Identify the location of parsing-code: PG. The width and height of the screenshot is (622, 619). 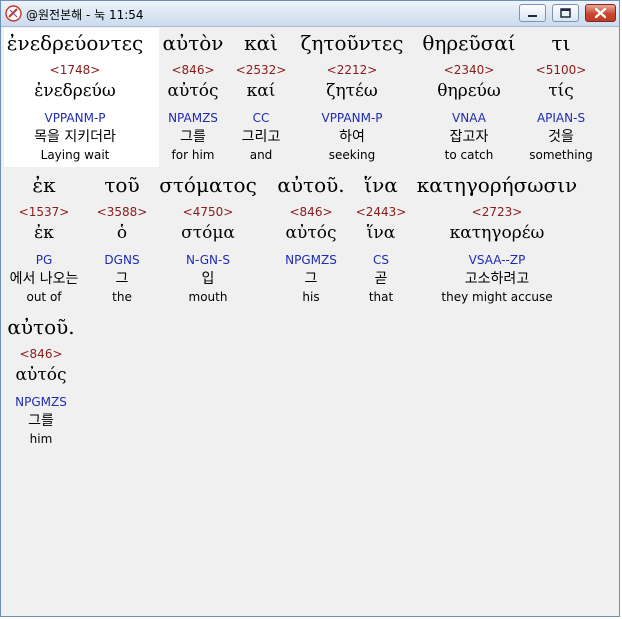
(44, 260).